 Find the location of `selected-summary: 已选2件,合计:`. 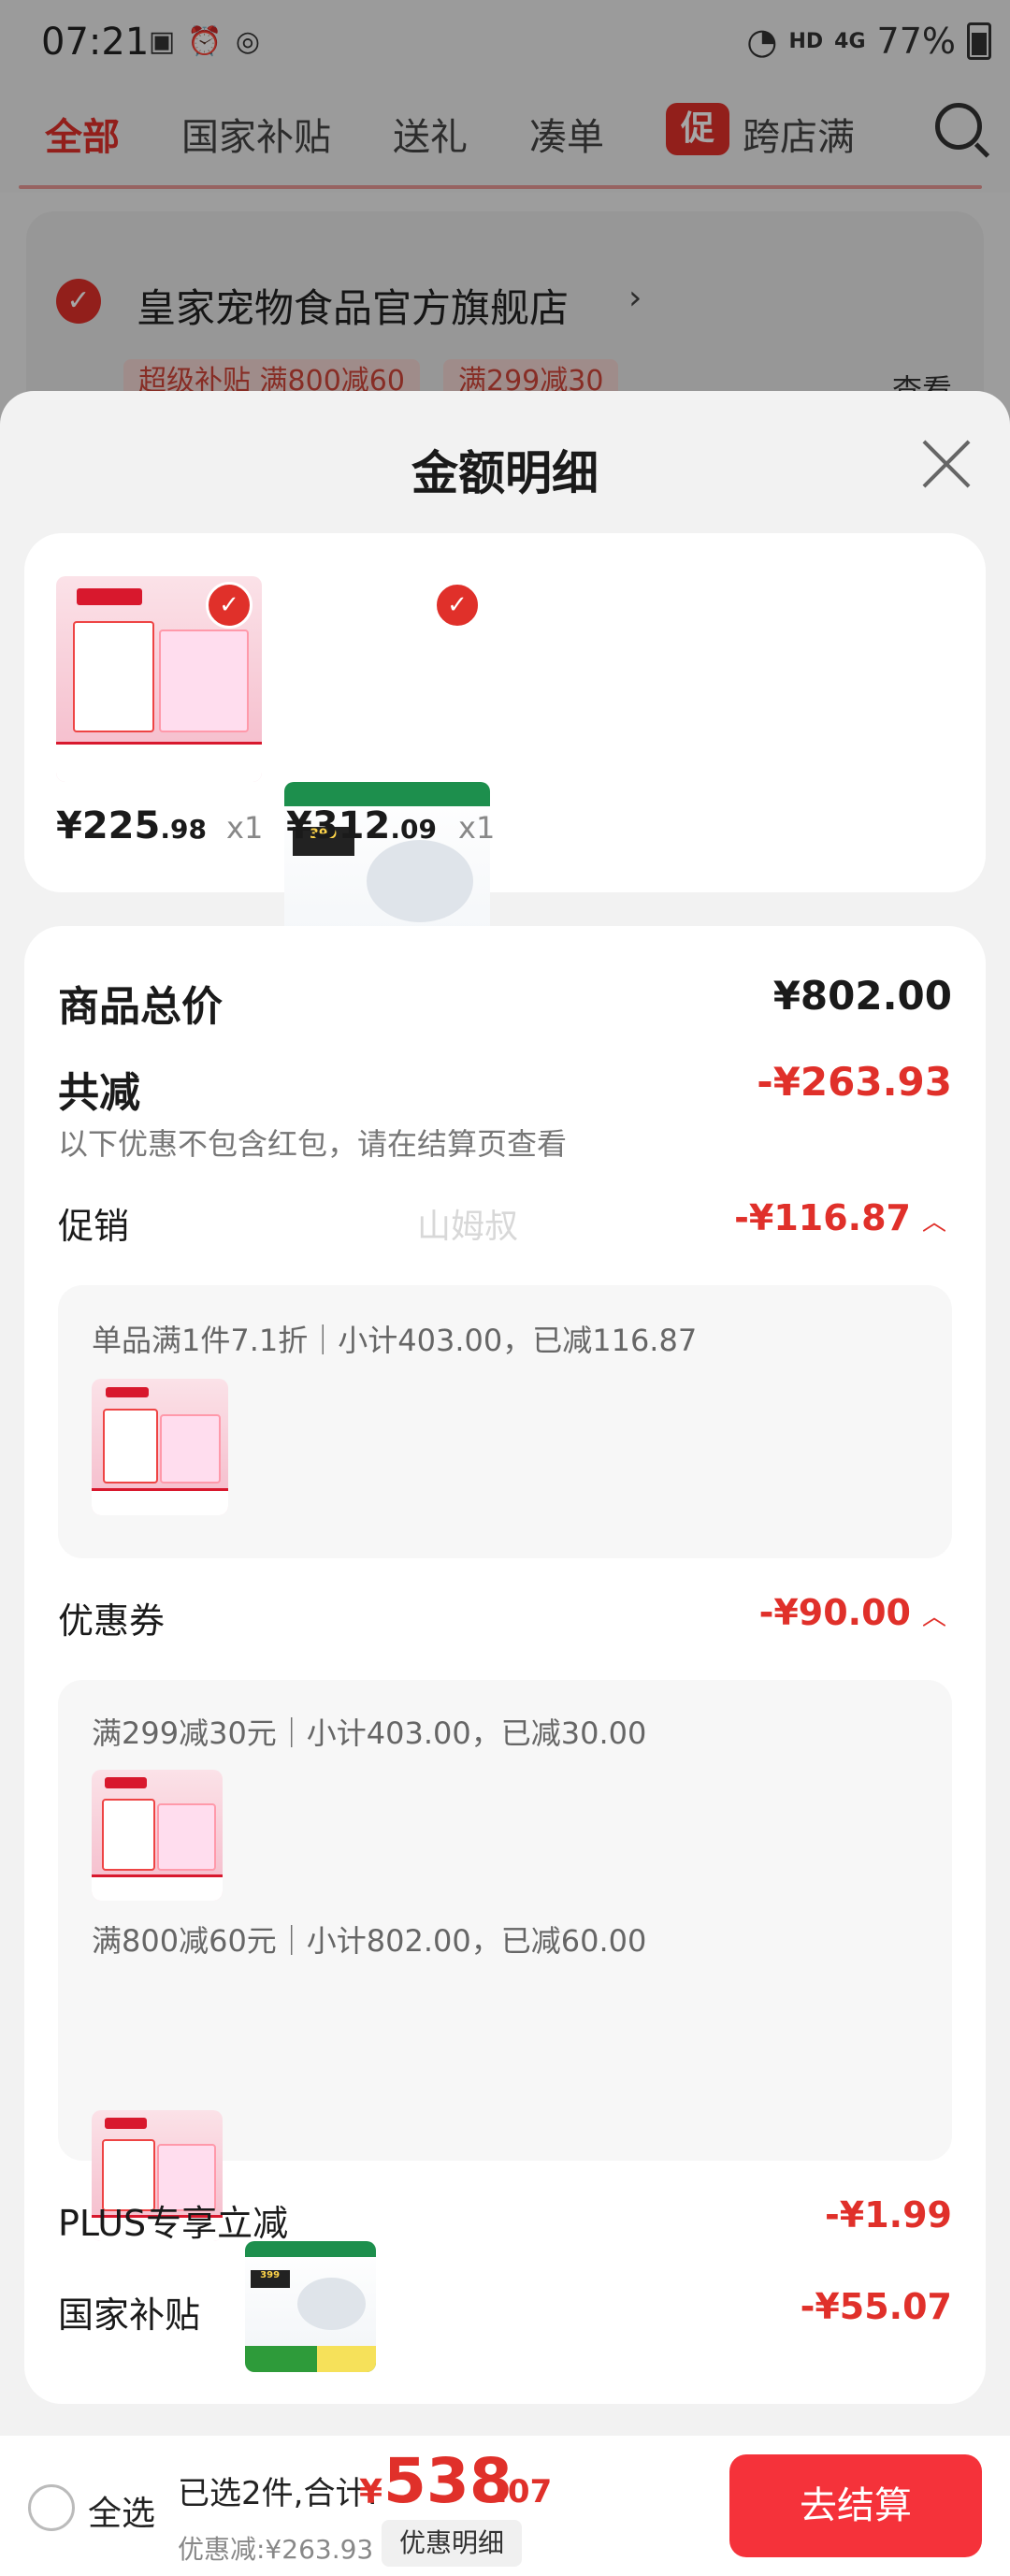

selected-summary: 已选2件,合计: is located at coordinates (278, 2493).